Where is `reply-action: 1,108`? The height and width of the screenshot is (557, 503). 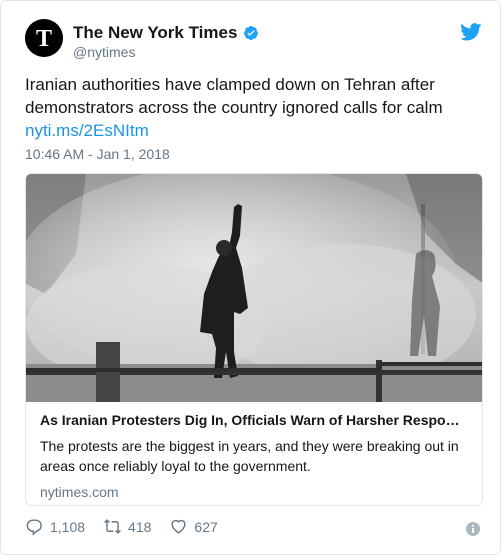 reply-action: 1,108 is located at coordinates (55, 526).